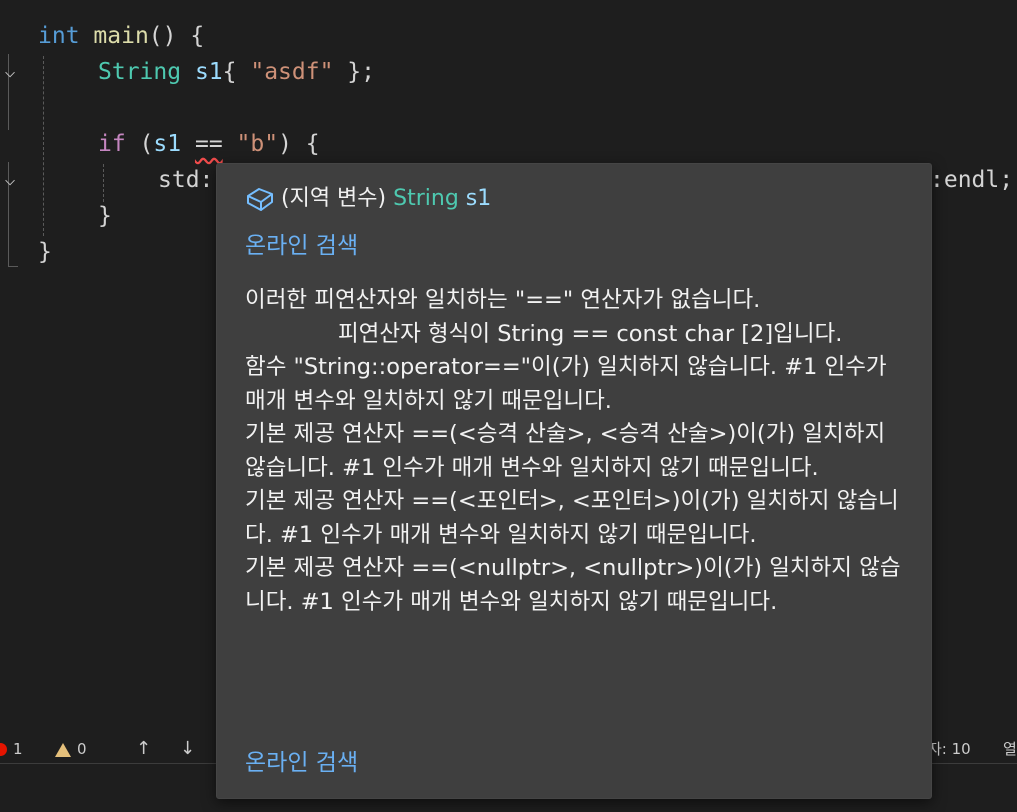 The height and width of the screenshot is (812, 1017). I want to click on column-indicator: 열, so click(1010, 749).